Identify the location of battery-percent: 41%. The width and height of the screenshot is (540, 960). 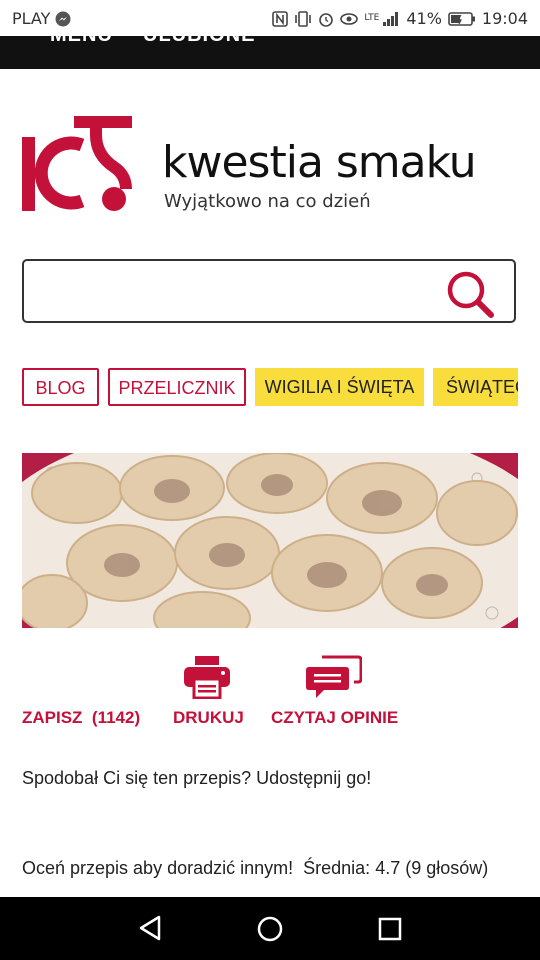
(424, 18).